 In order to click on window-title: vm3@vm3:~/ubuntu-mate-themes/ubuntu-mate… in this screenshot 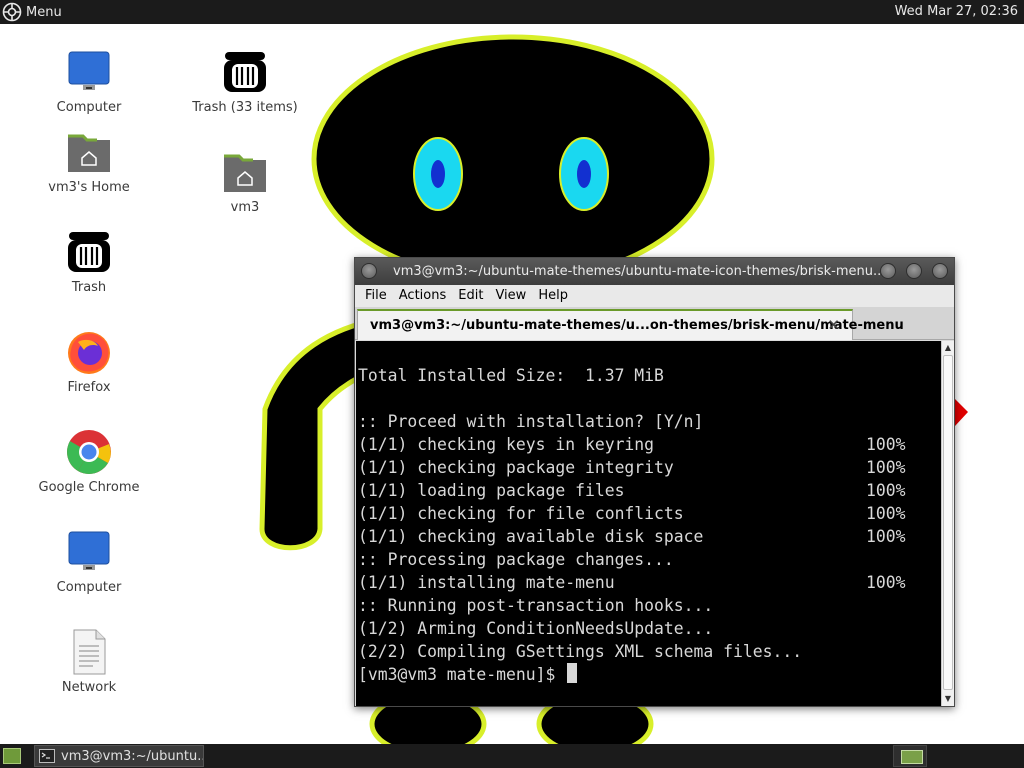, I will do `click(639, 271)`.